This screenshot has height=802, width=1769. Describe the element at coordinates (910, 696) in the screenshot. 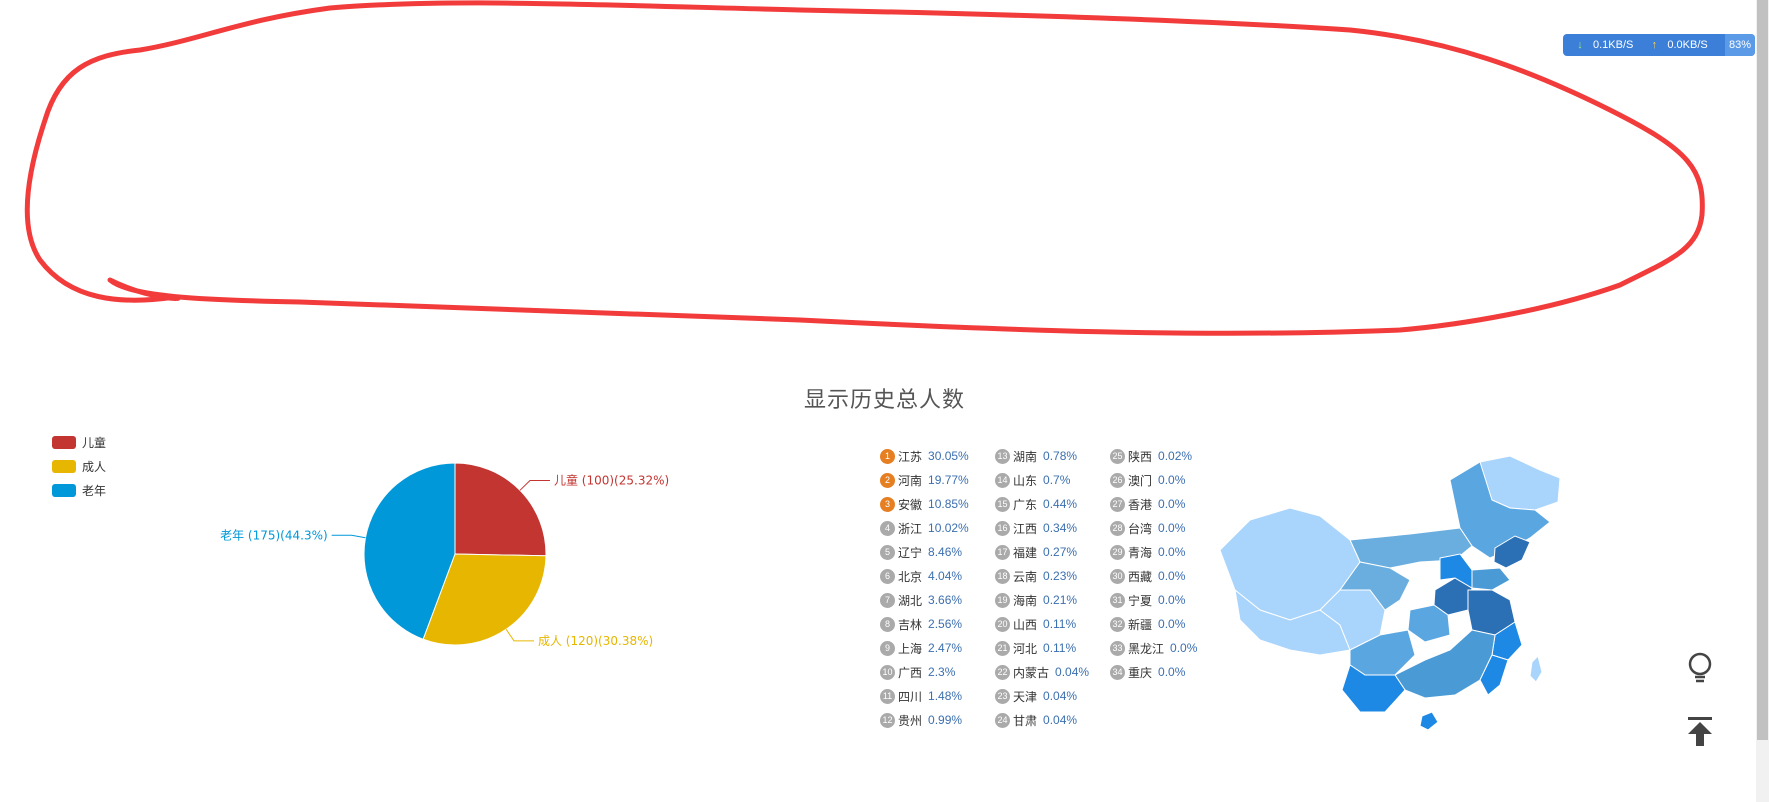

I see `ranking-province: 四川` at that location.